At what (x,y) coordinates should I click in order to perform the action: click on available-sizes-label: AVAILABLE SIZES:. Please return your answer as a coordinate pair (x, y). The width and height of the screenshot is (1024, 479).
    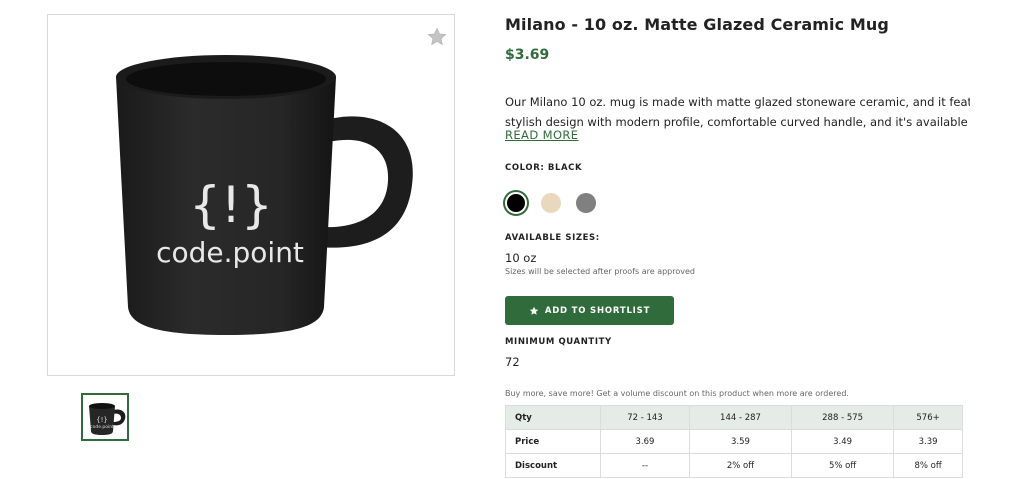
    Looking at the image, I should click on (552, 238).